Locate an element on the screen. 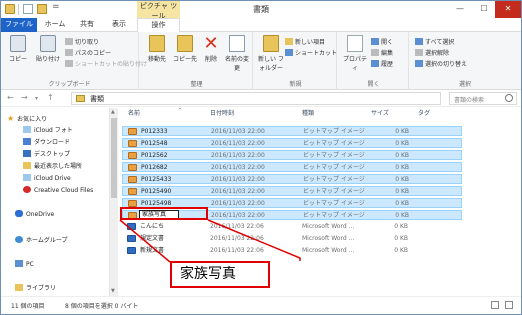 The image size is (522, 315). minimize-button: — is located at coordinates (460, 9).